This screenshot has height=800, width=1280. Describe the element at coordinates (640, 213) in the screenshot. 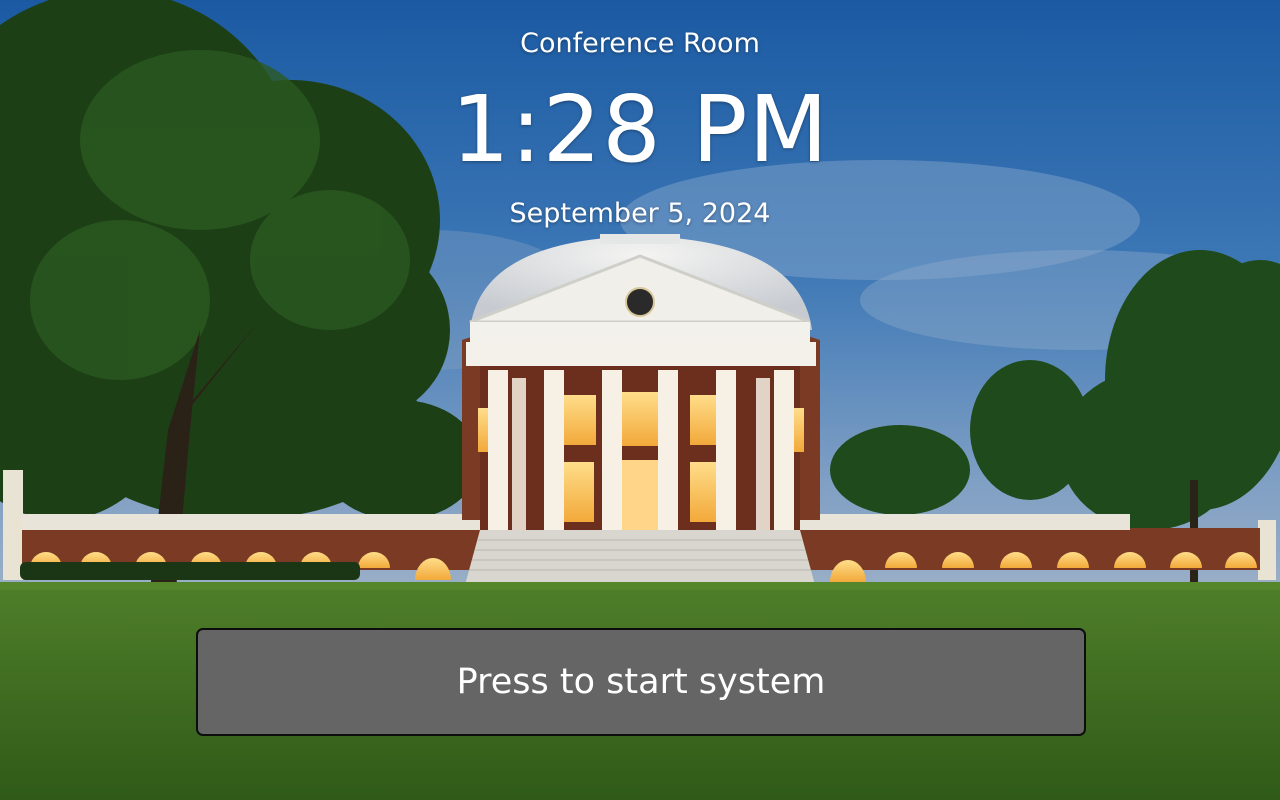

I see `clock-date: September 5, 2024` at that location.